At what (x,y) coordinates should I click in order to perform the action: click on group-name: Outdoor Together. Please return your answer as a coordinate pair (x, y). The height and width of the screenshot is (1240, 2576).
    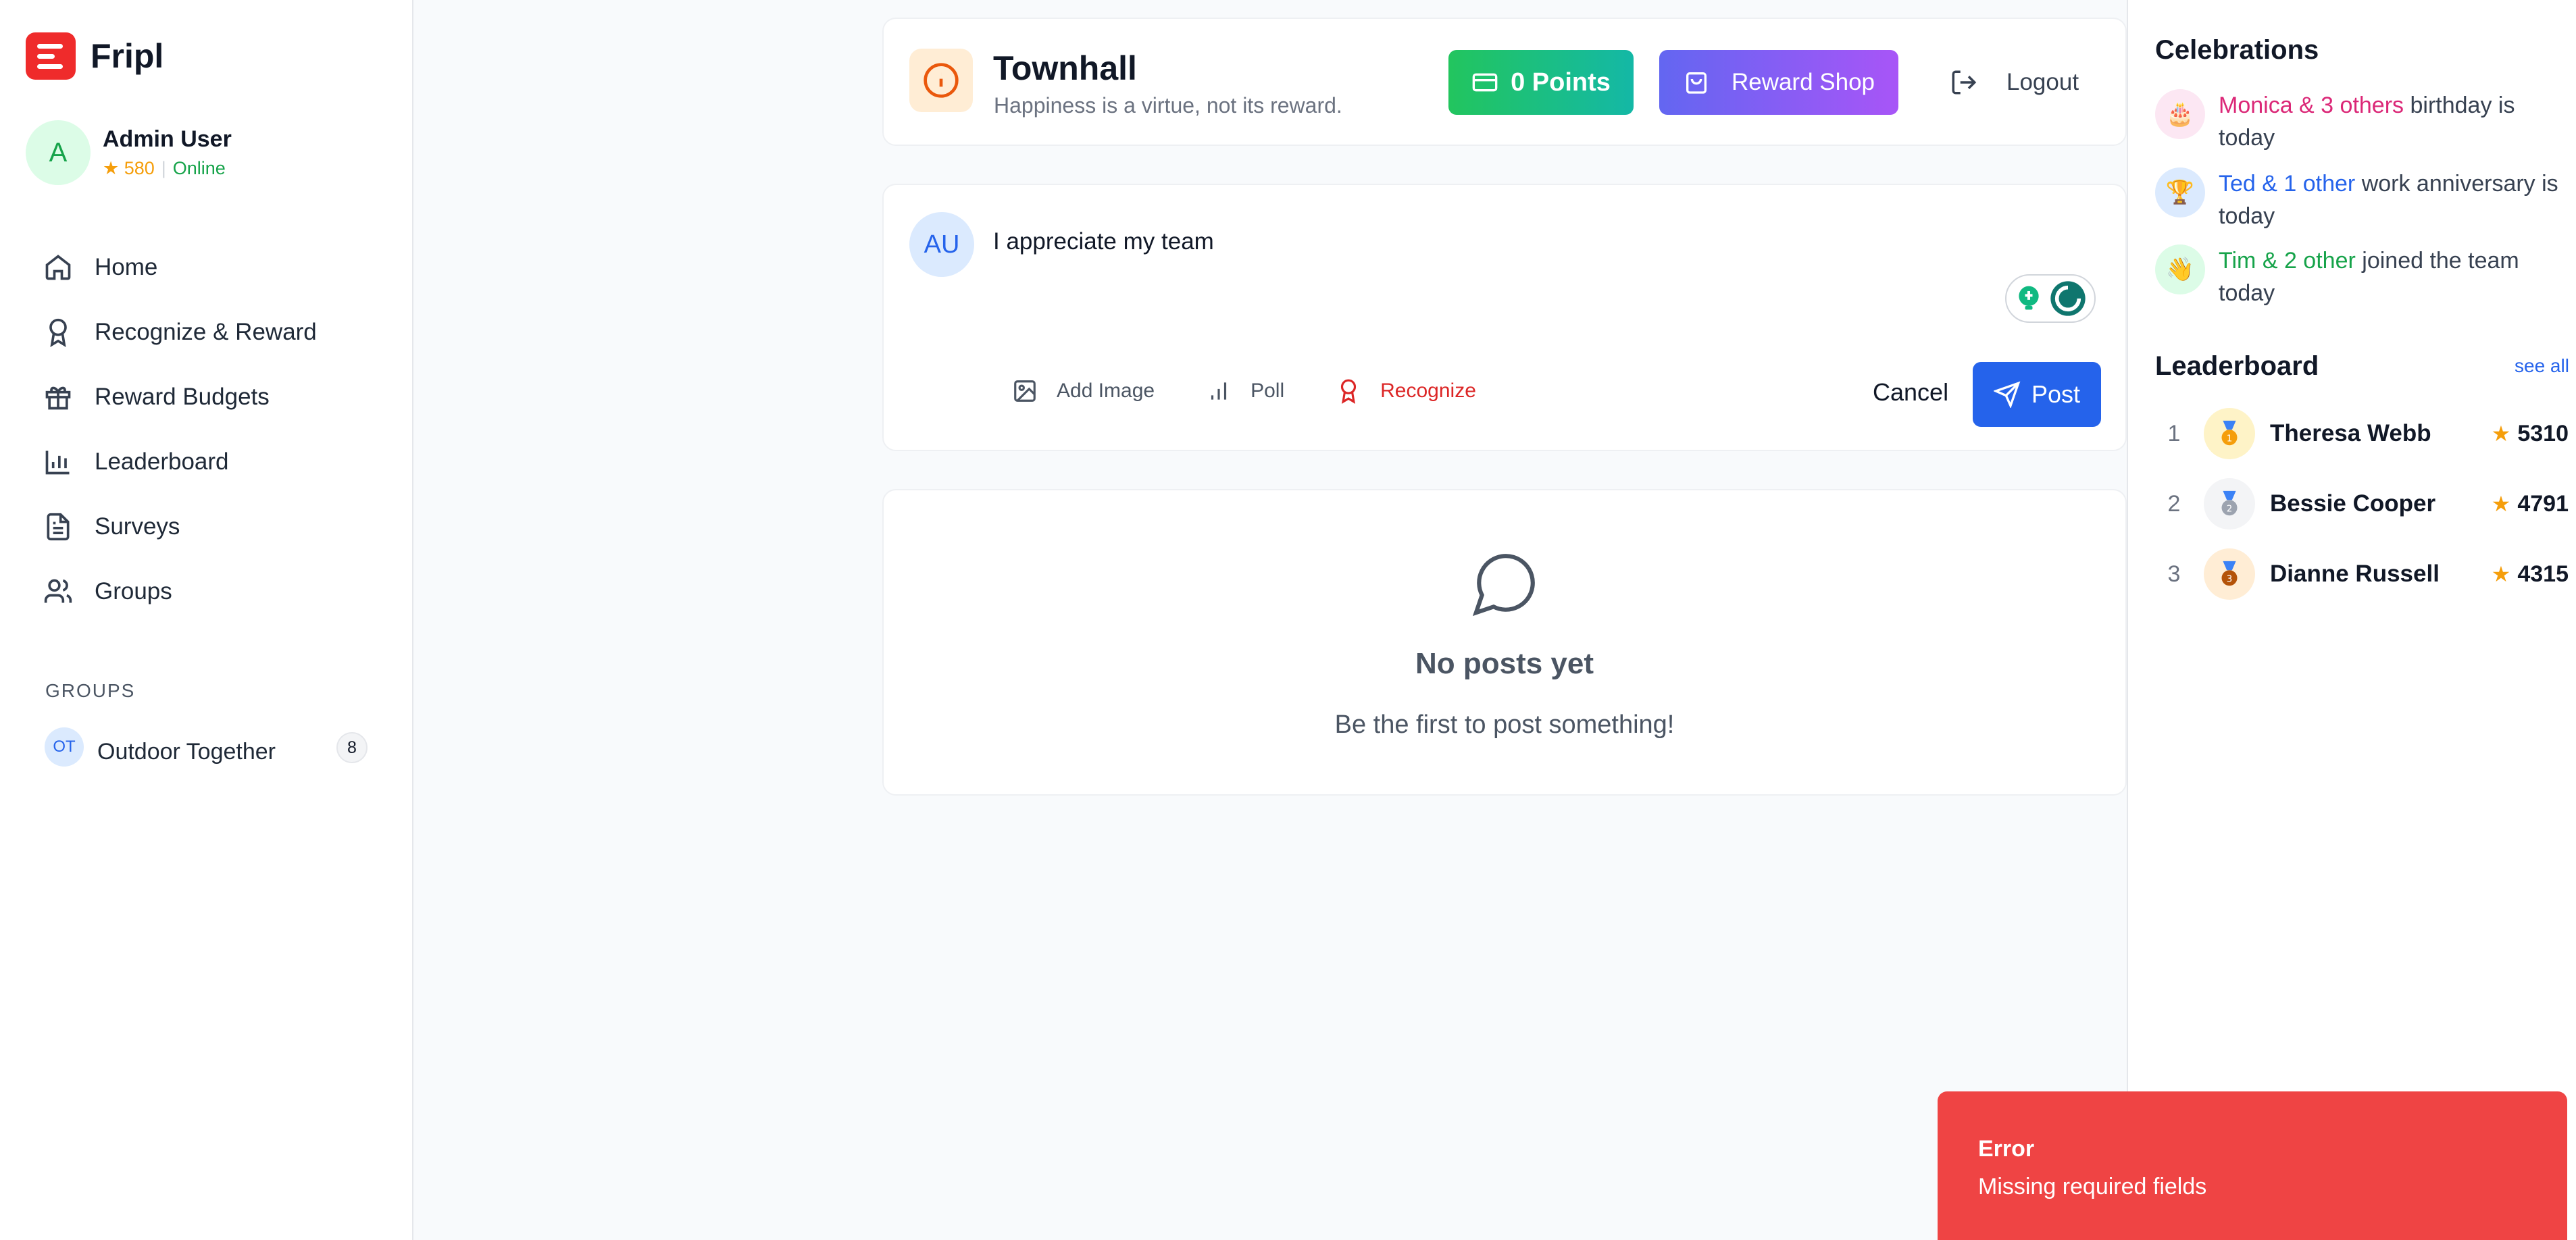
    Looking at the image, I should click on (186, 751).